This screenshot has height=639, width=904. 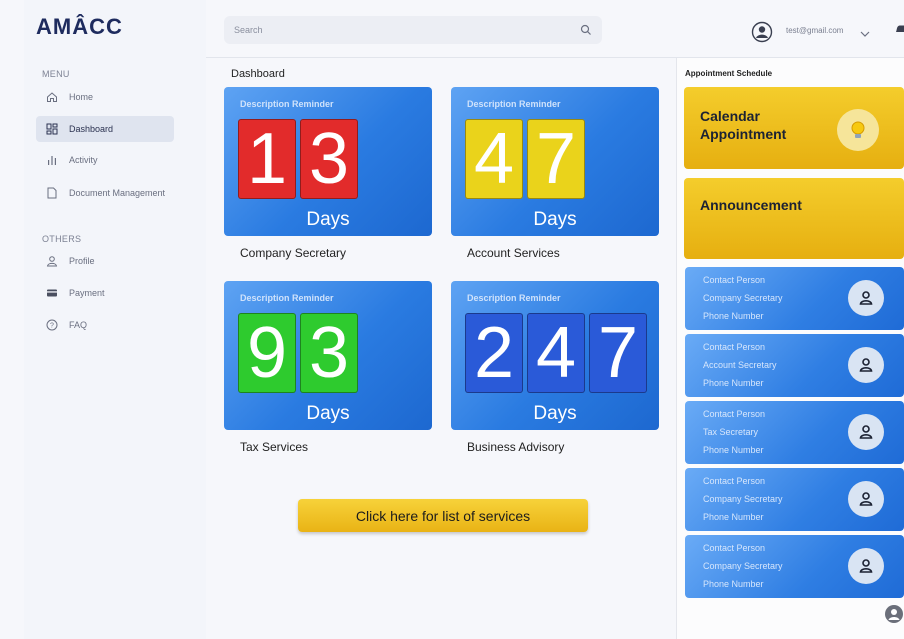 I want to click on countdown-digits: 9 3, so click(x=298, y=353).